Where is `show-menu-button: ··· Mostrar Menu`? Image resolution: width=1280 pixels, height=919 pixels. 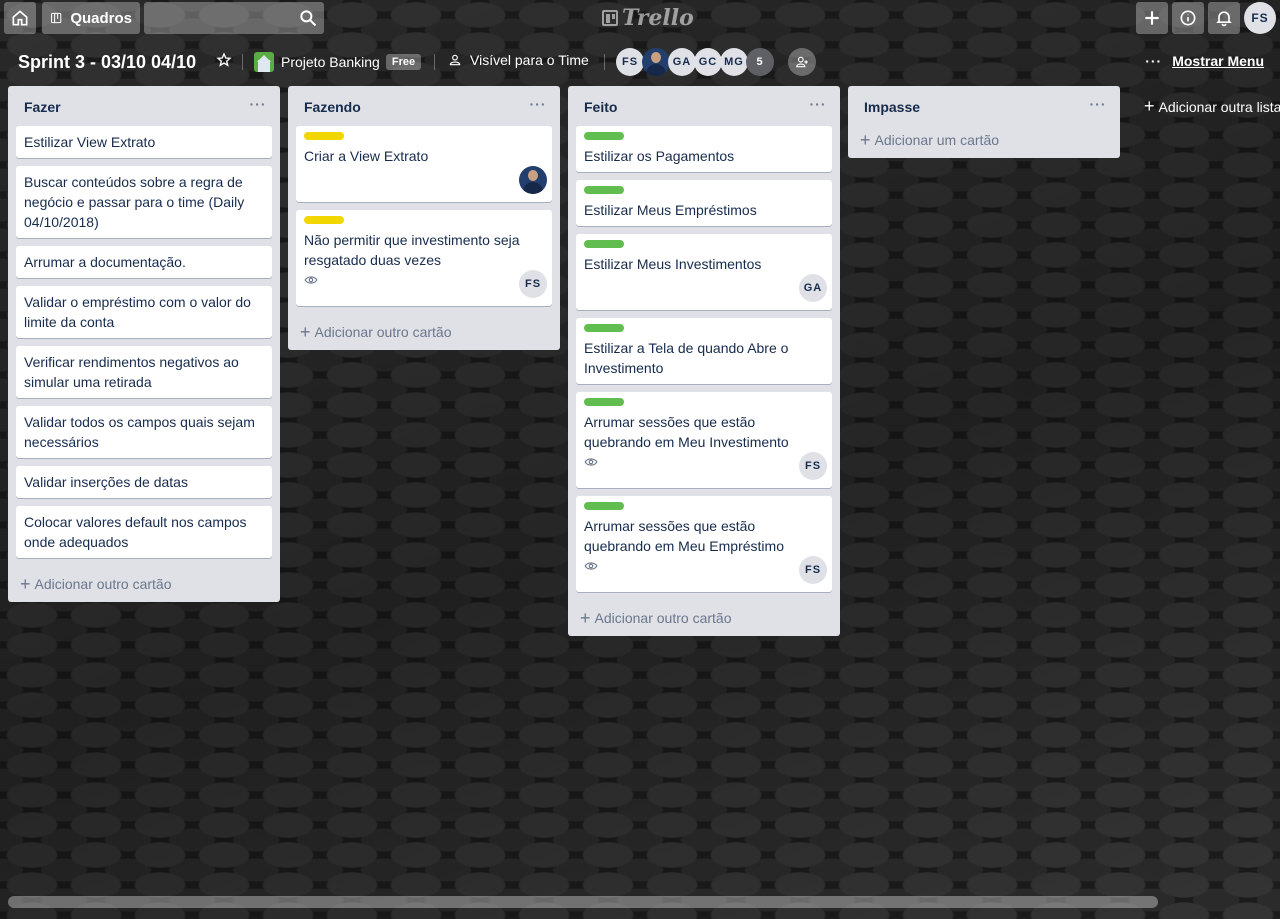 show-menu-button: ··· Mostrar Menu is located at coordinates (1204, 61).